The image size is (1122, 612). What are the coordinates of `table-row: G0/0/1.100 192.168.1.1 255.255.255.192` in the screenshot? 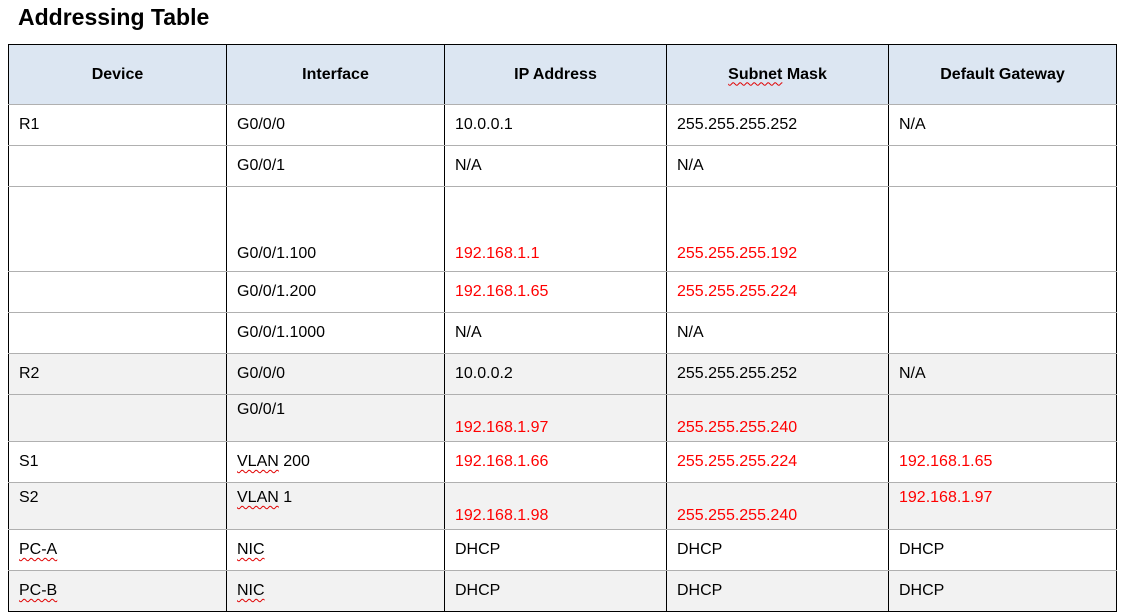 It's located at (562, 229).